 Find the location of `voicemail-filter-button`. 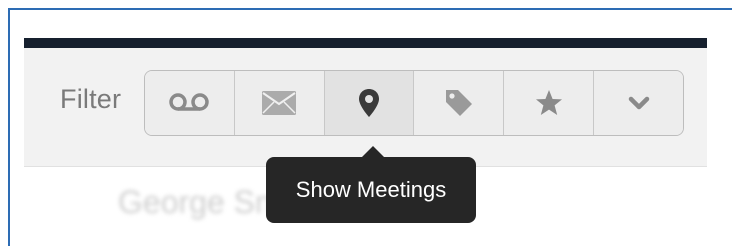

voicemail-filter-button is located at coordinates (189, 103).